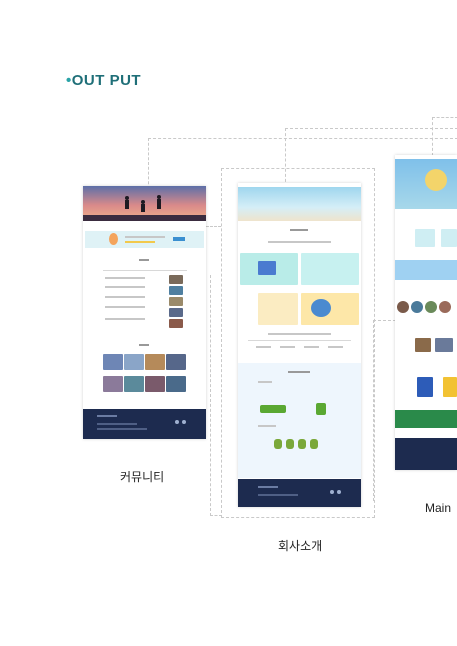 The height and width of the screenshot is (646, 457). I want to click on page-label-main: Main, so click(438, 508).